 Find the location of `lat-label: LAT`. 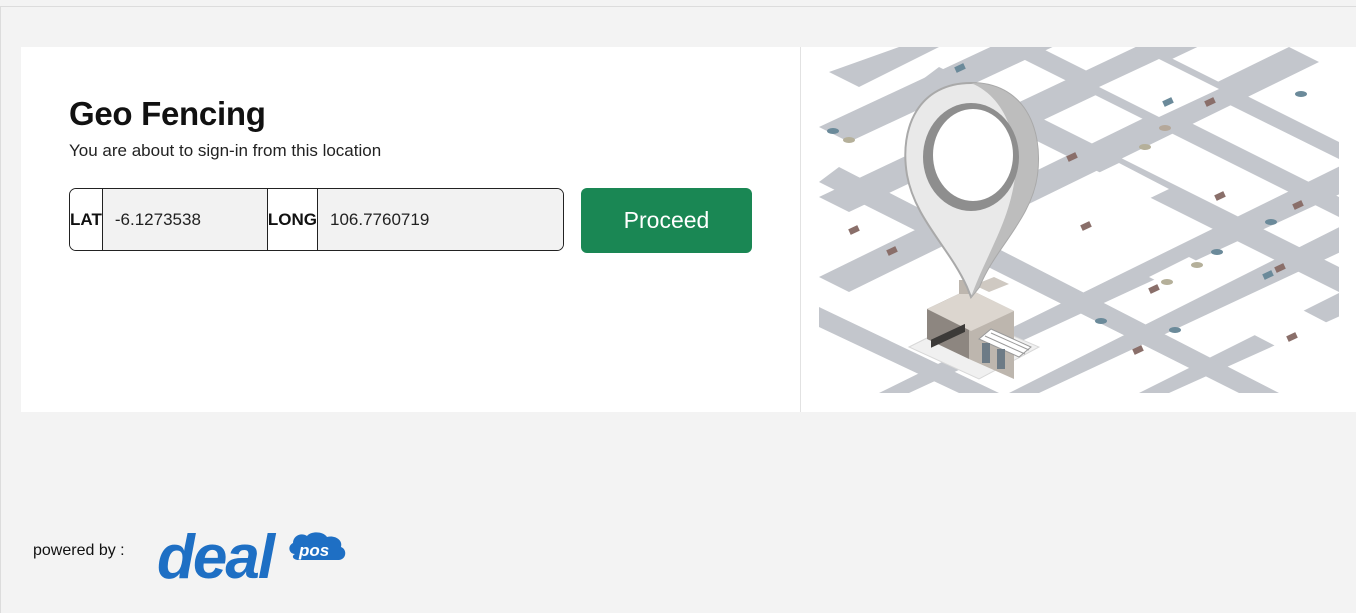

lat-label: LAT is located at coordinates (86, 219).